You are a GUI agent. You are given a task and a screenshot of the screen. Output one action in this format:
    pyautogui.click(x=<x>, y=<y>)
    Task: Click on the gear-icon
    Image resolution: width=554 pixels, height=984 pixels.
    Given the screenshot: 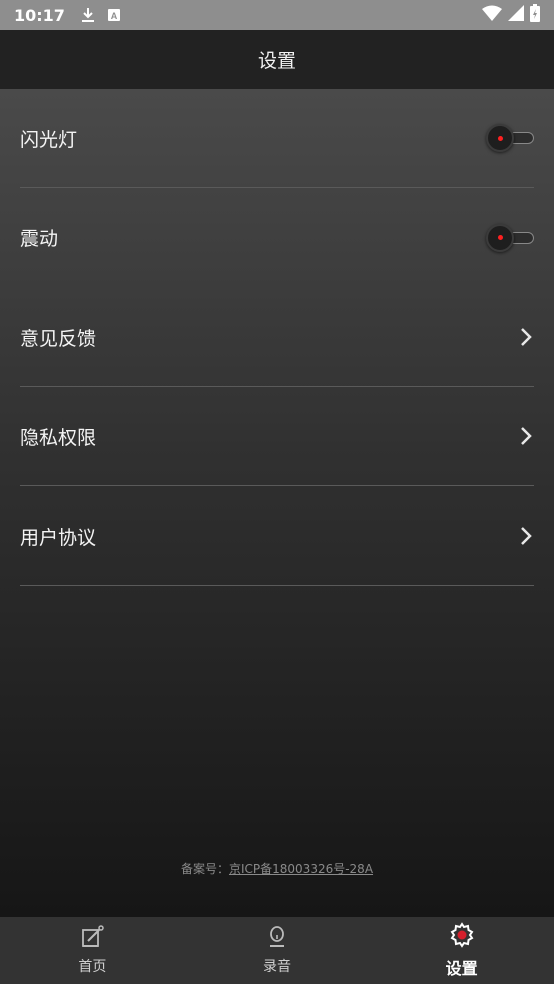 What is the action you would take?
    pyautogui.click(x=462, y=938)
    